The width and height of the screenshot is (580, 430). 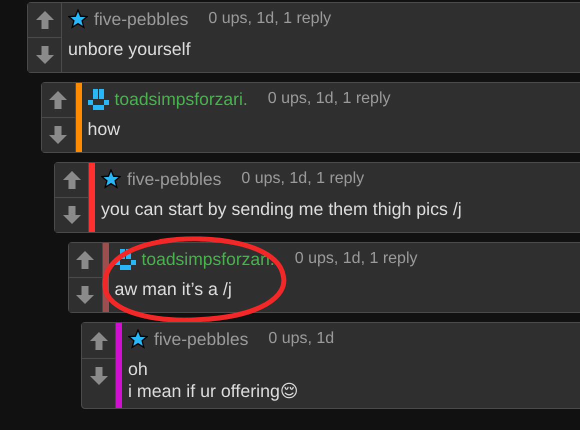 I want to click on comment-text: you can start by sending me them thigh pics /j, so click(x=281, y=209).